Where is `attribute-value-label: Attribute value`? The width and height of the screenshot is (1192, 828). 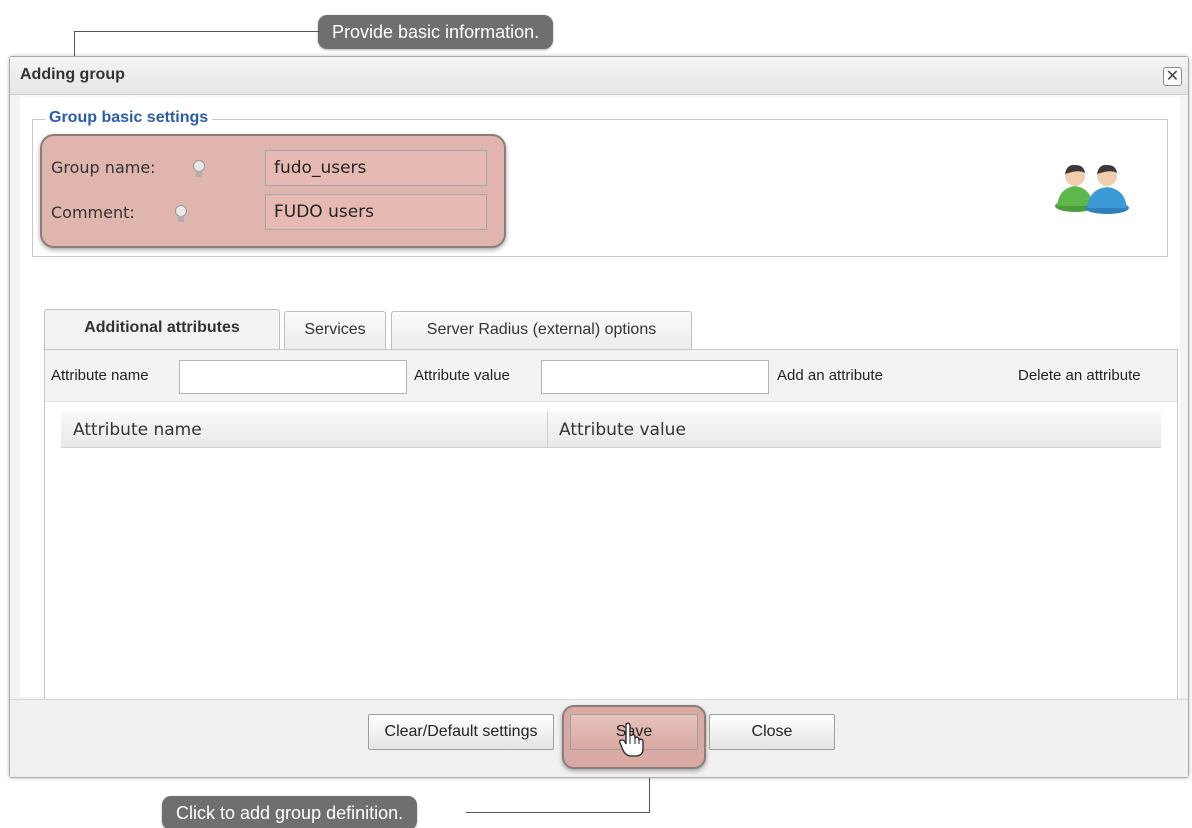 attribute-value-label: Attribute value is located at coordinates (462, 375).